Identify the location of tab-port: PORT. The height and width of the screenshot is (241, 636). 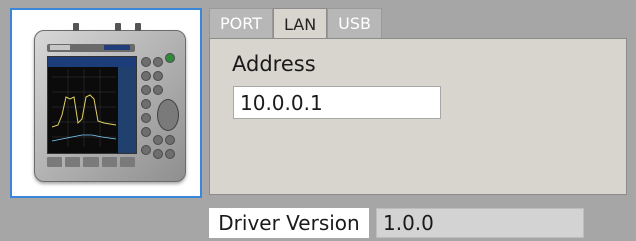
(241, 23).